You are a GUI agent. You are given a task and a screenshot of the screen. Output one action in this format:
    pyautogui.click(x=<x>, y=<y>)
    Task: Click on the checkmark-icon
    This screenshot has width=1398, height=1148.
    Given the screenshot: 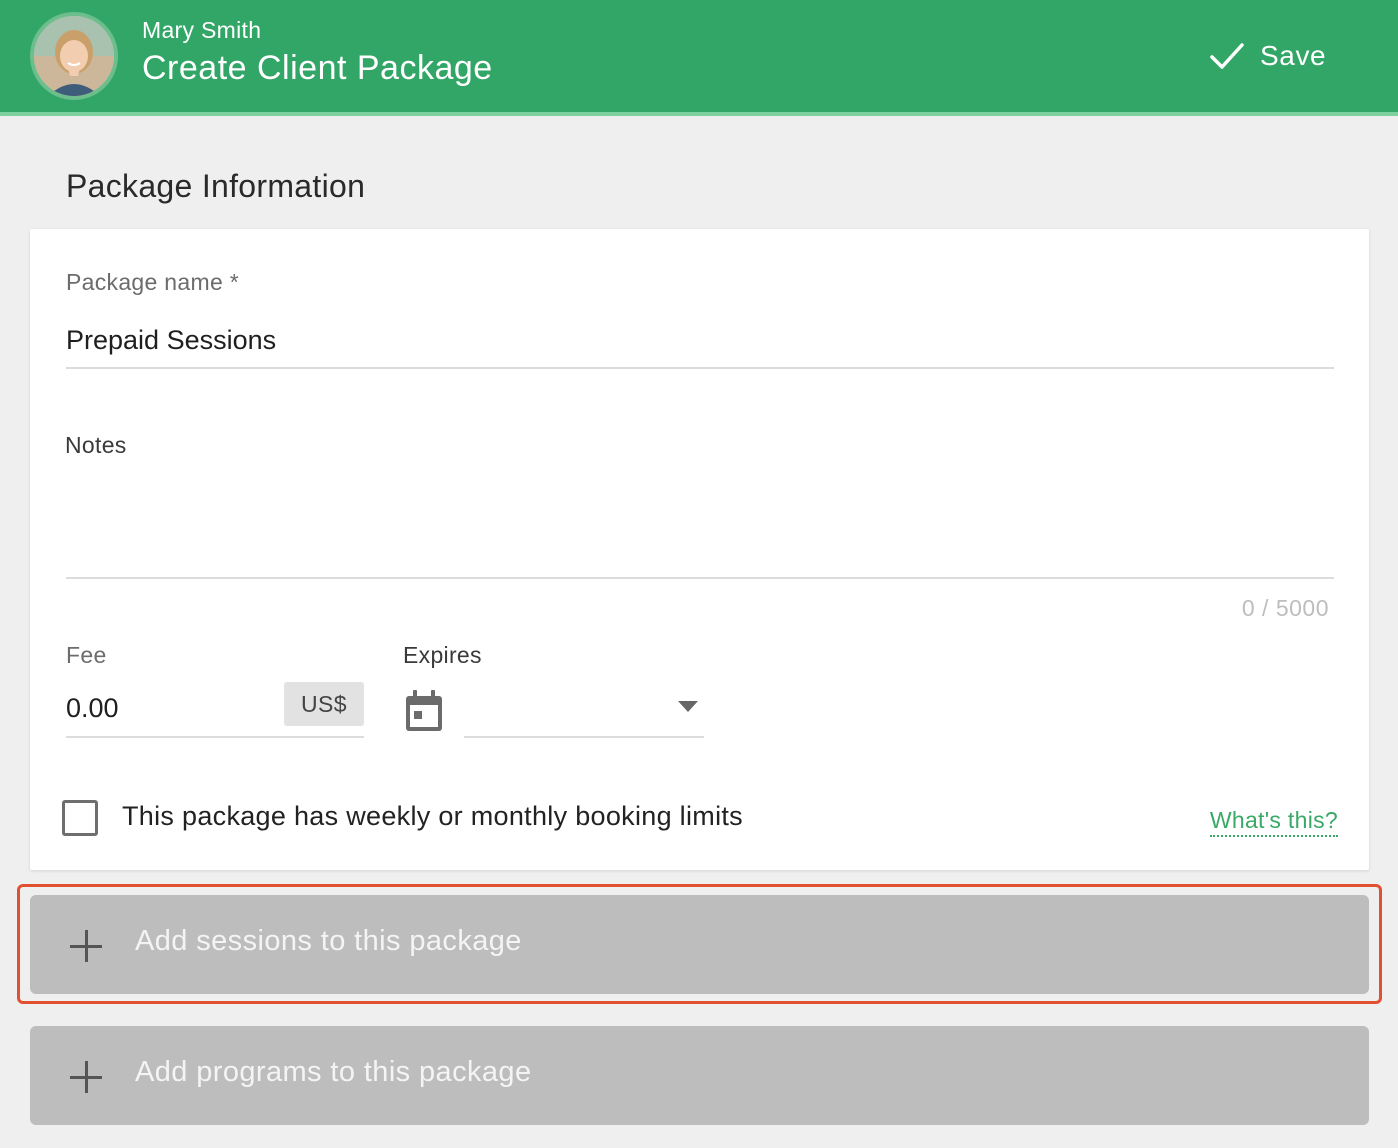 What is the action you would take?
    pyautogui.click(x=1227, y=56)
    